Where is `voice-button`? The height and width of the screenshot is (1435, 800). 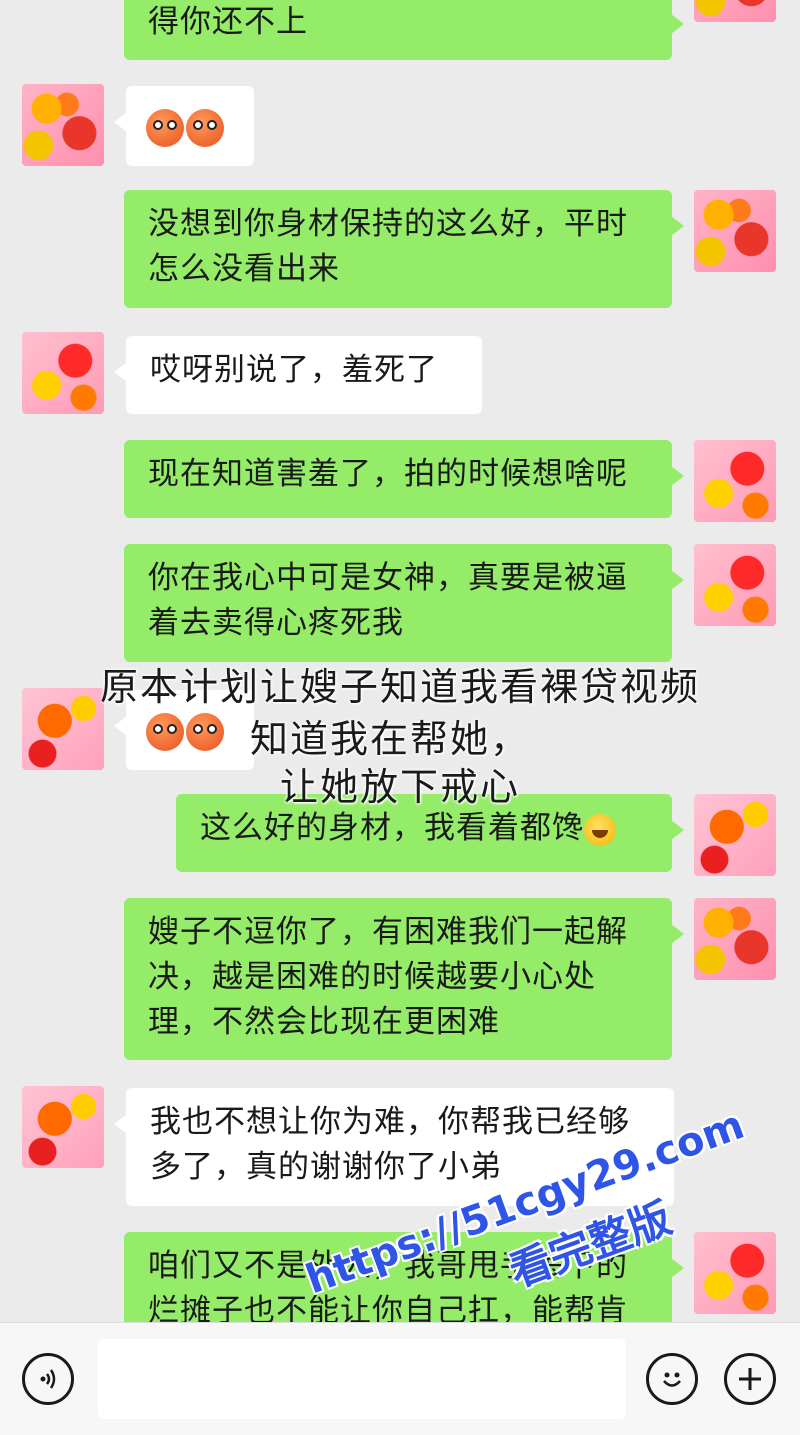
voice-button is located at coordinates (48, 1379).